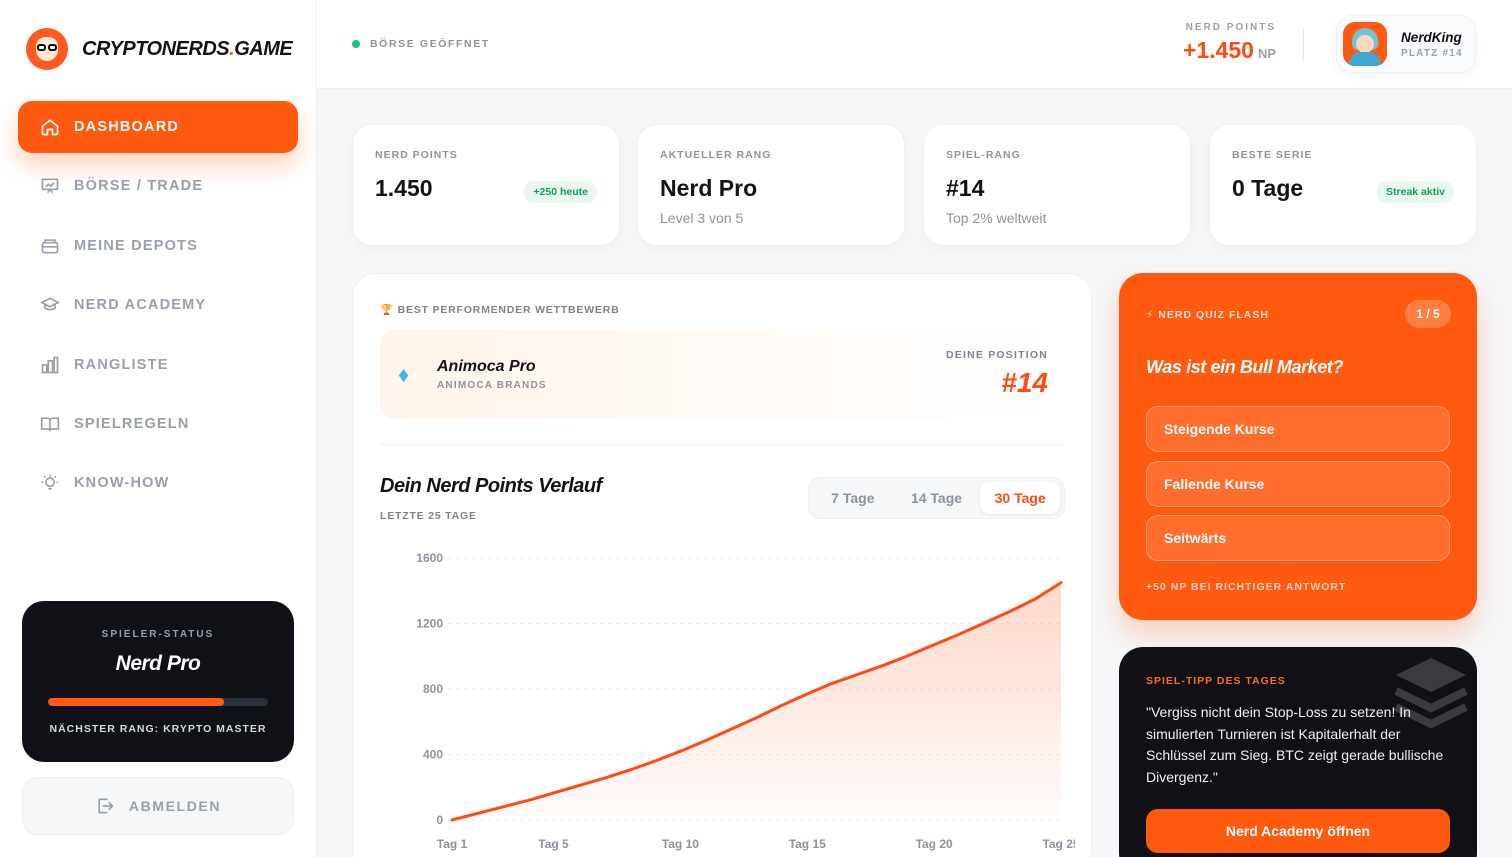  What do you see at coordinates (158, 424) in the screenshot?
I see `sidebar-item-spielregeln: SPIELREGELN` at bounding box center [158, 424].